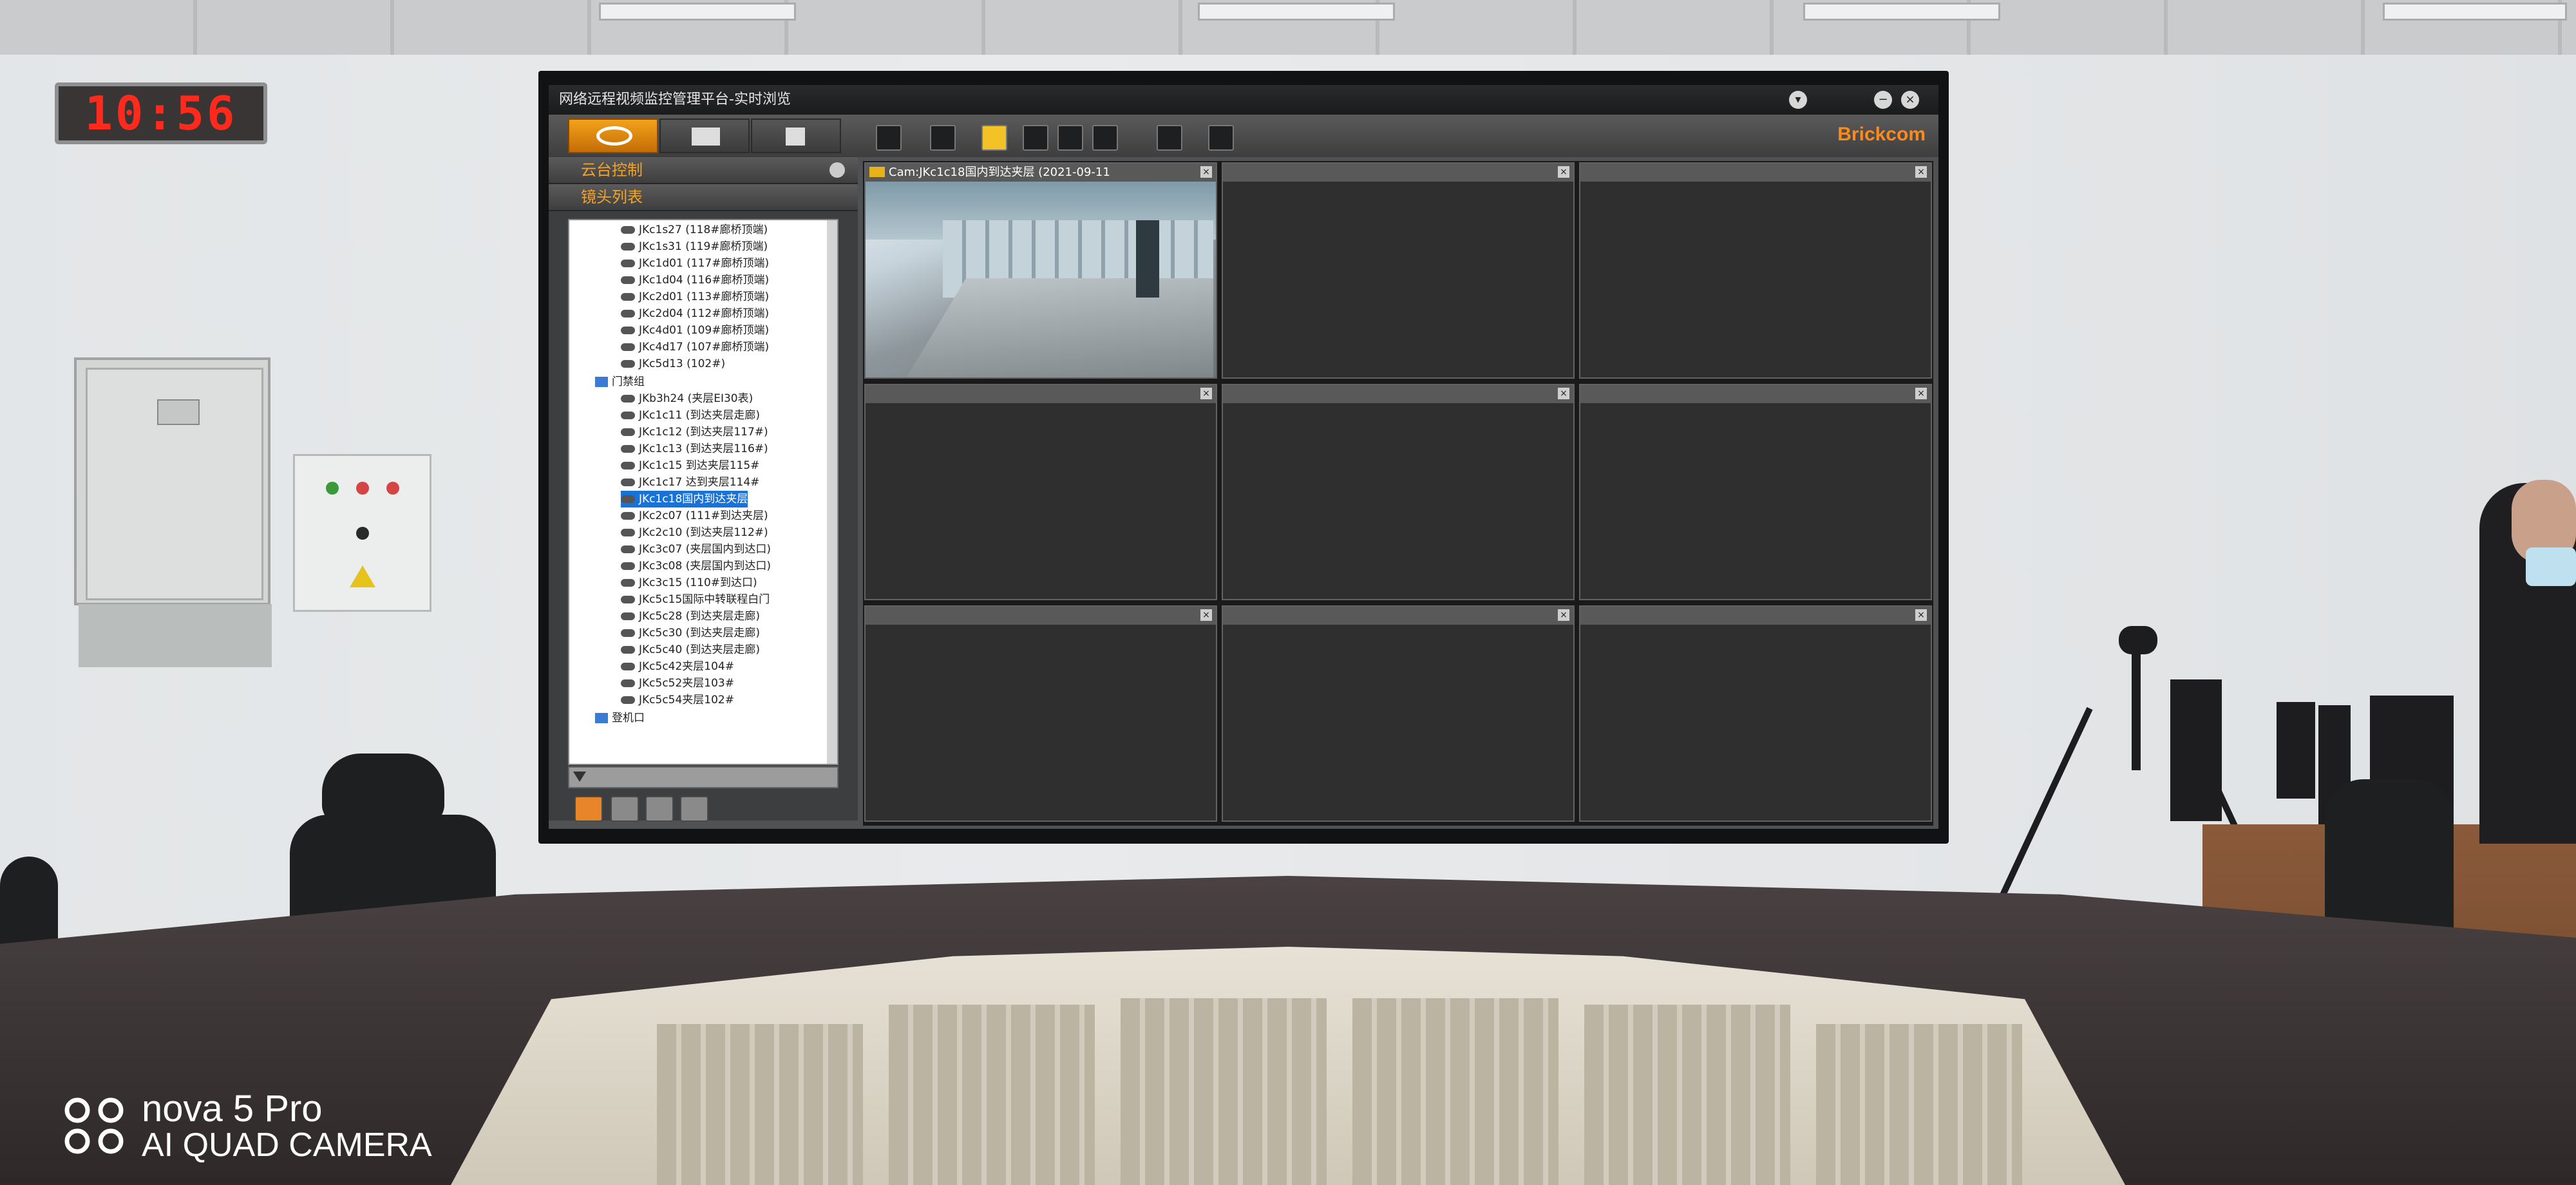  I want to click on settings-button, so click(694, 809).